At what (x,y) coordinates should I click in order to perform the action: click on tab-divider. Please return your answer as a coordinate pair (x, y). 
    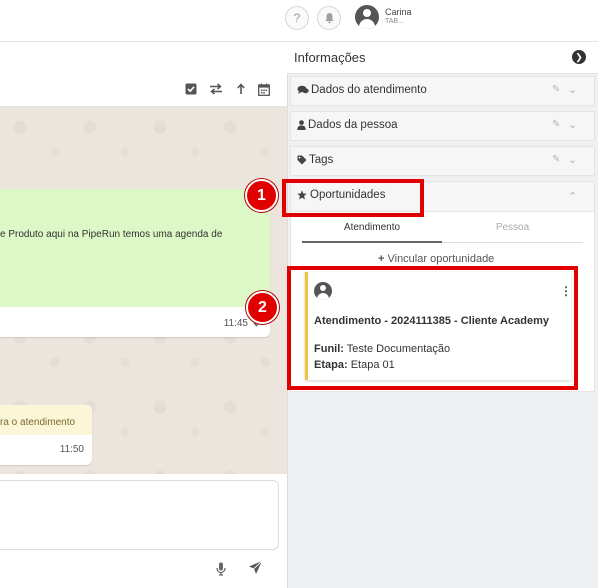
    Looking at the image, I should click on (512, 242).